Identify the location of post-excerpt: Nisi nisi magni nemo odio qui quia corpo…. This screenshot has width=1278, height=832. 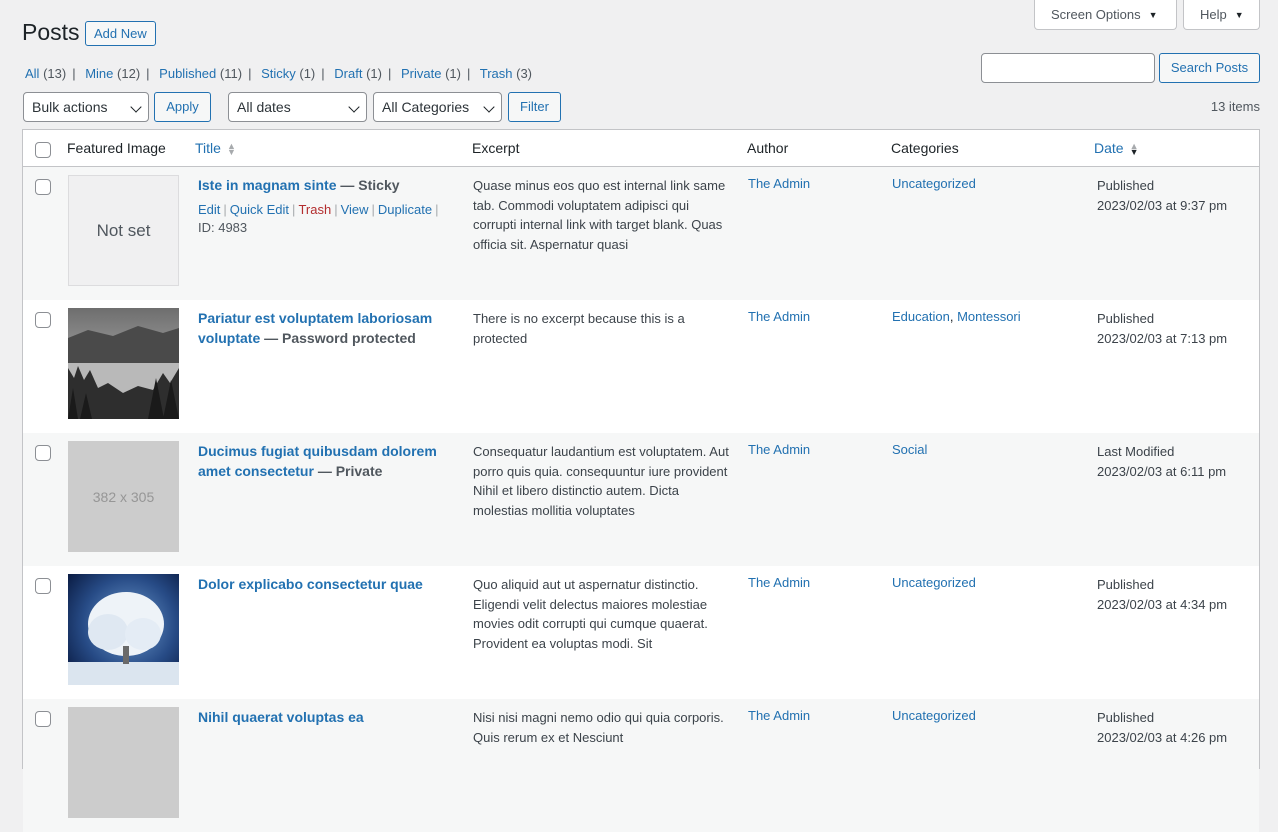
(598, 727).